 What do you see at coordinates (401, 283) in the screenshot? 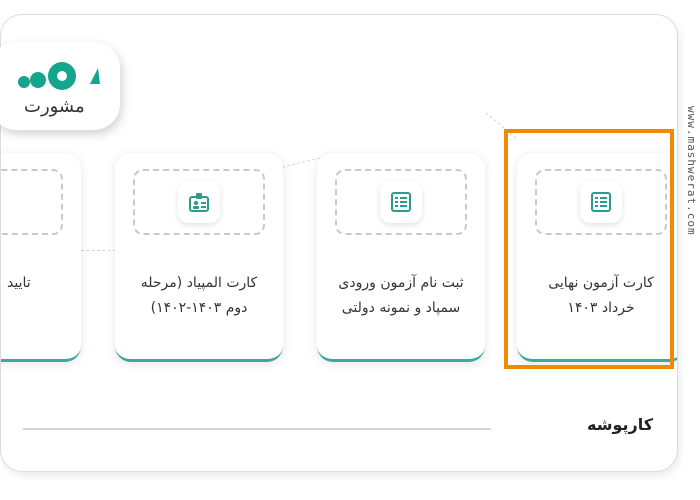
I see `card-label-line1: ثبت نام آزمون ورودی` at bounding box center [401, 283].